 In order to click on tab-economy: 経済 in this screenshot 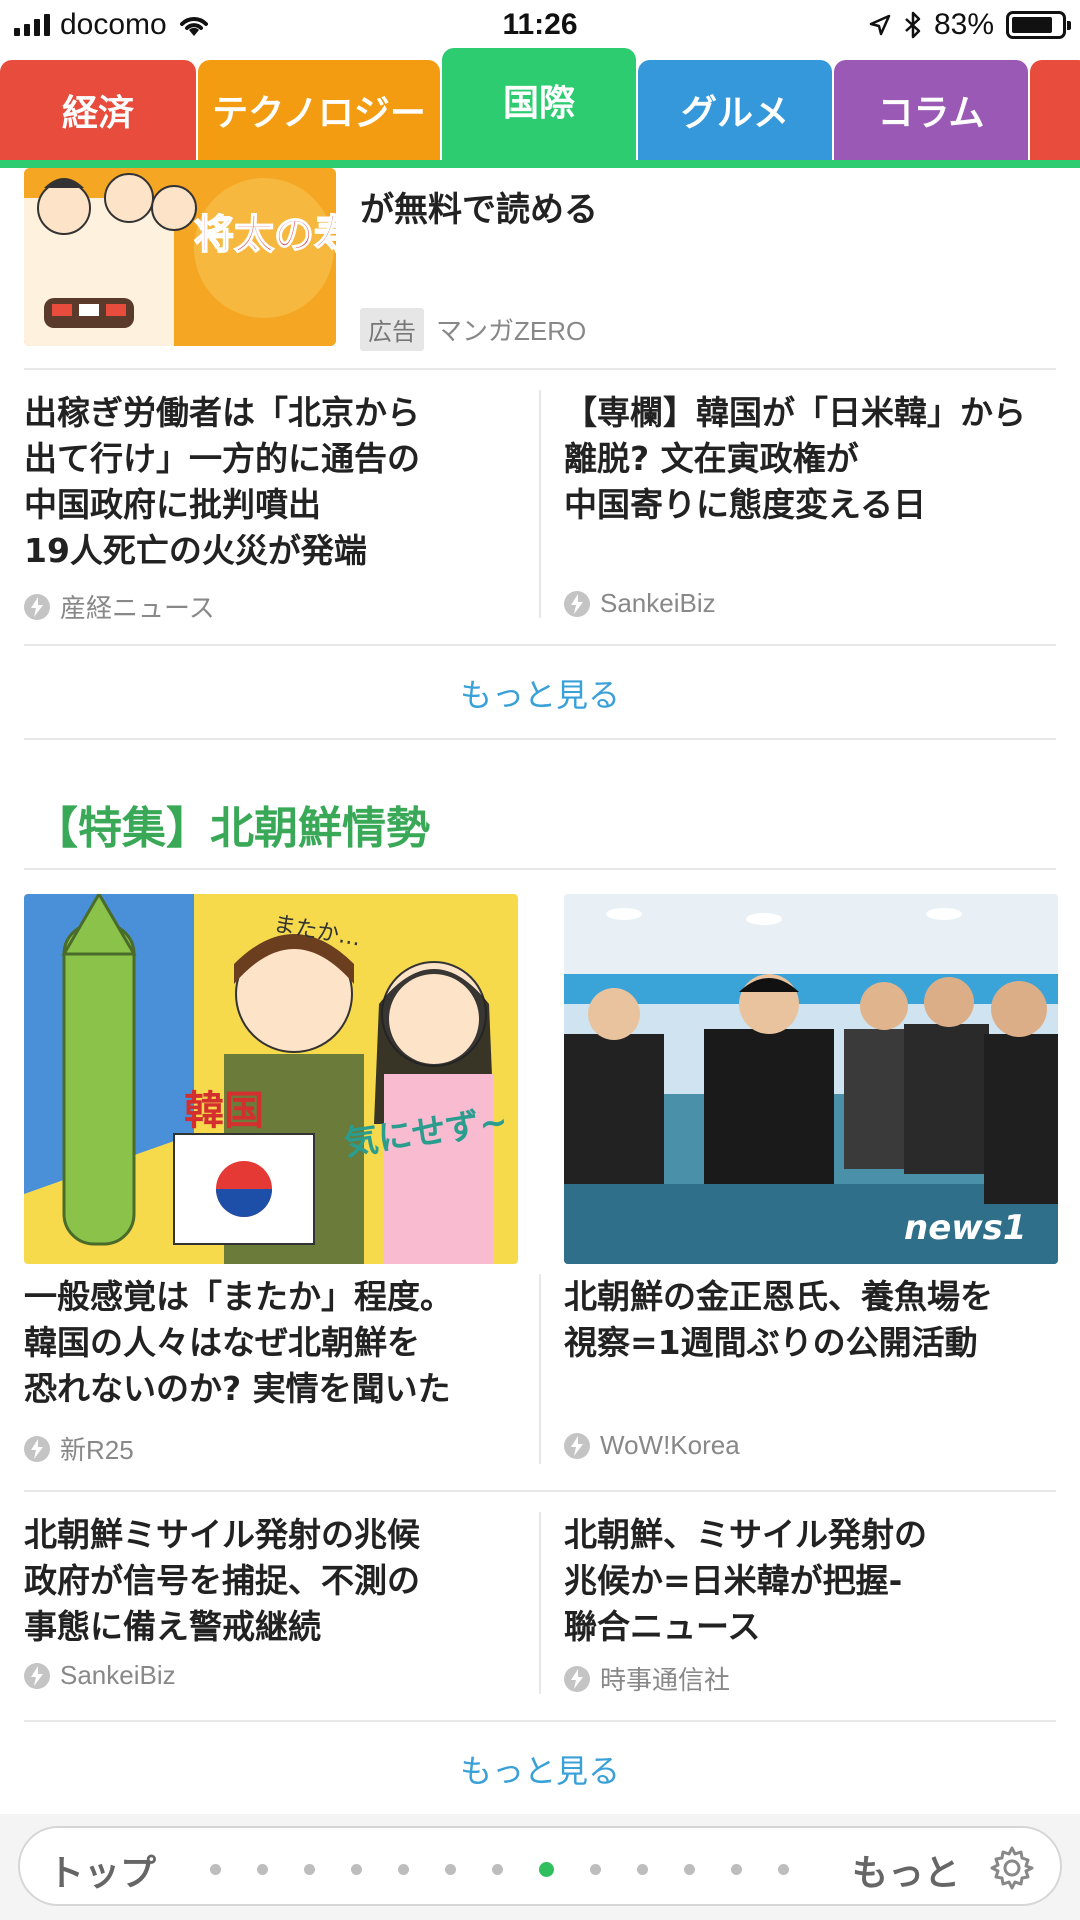, I will do `click(98, 110)`.